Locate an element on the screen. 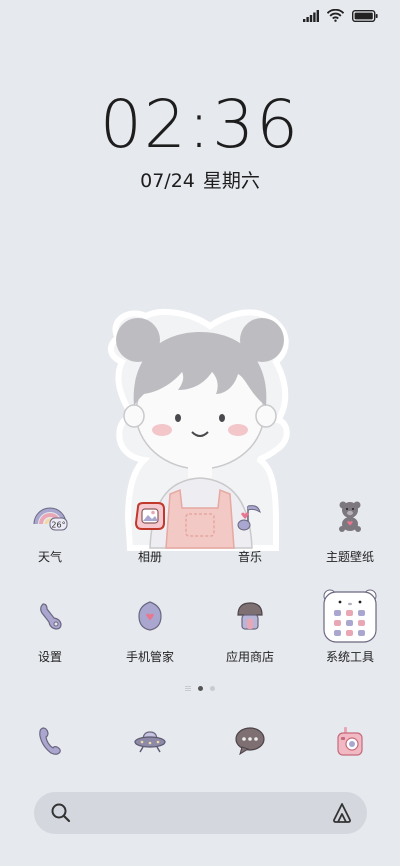 This screenshot has width=400, height=866. dock is located at coordinates (200, 741).